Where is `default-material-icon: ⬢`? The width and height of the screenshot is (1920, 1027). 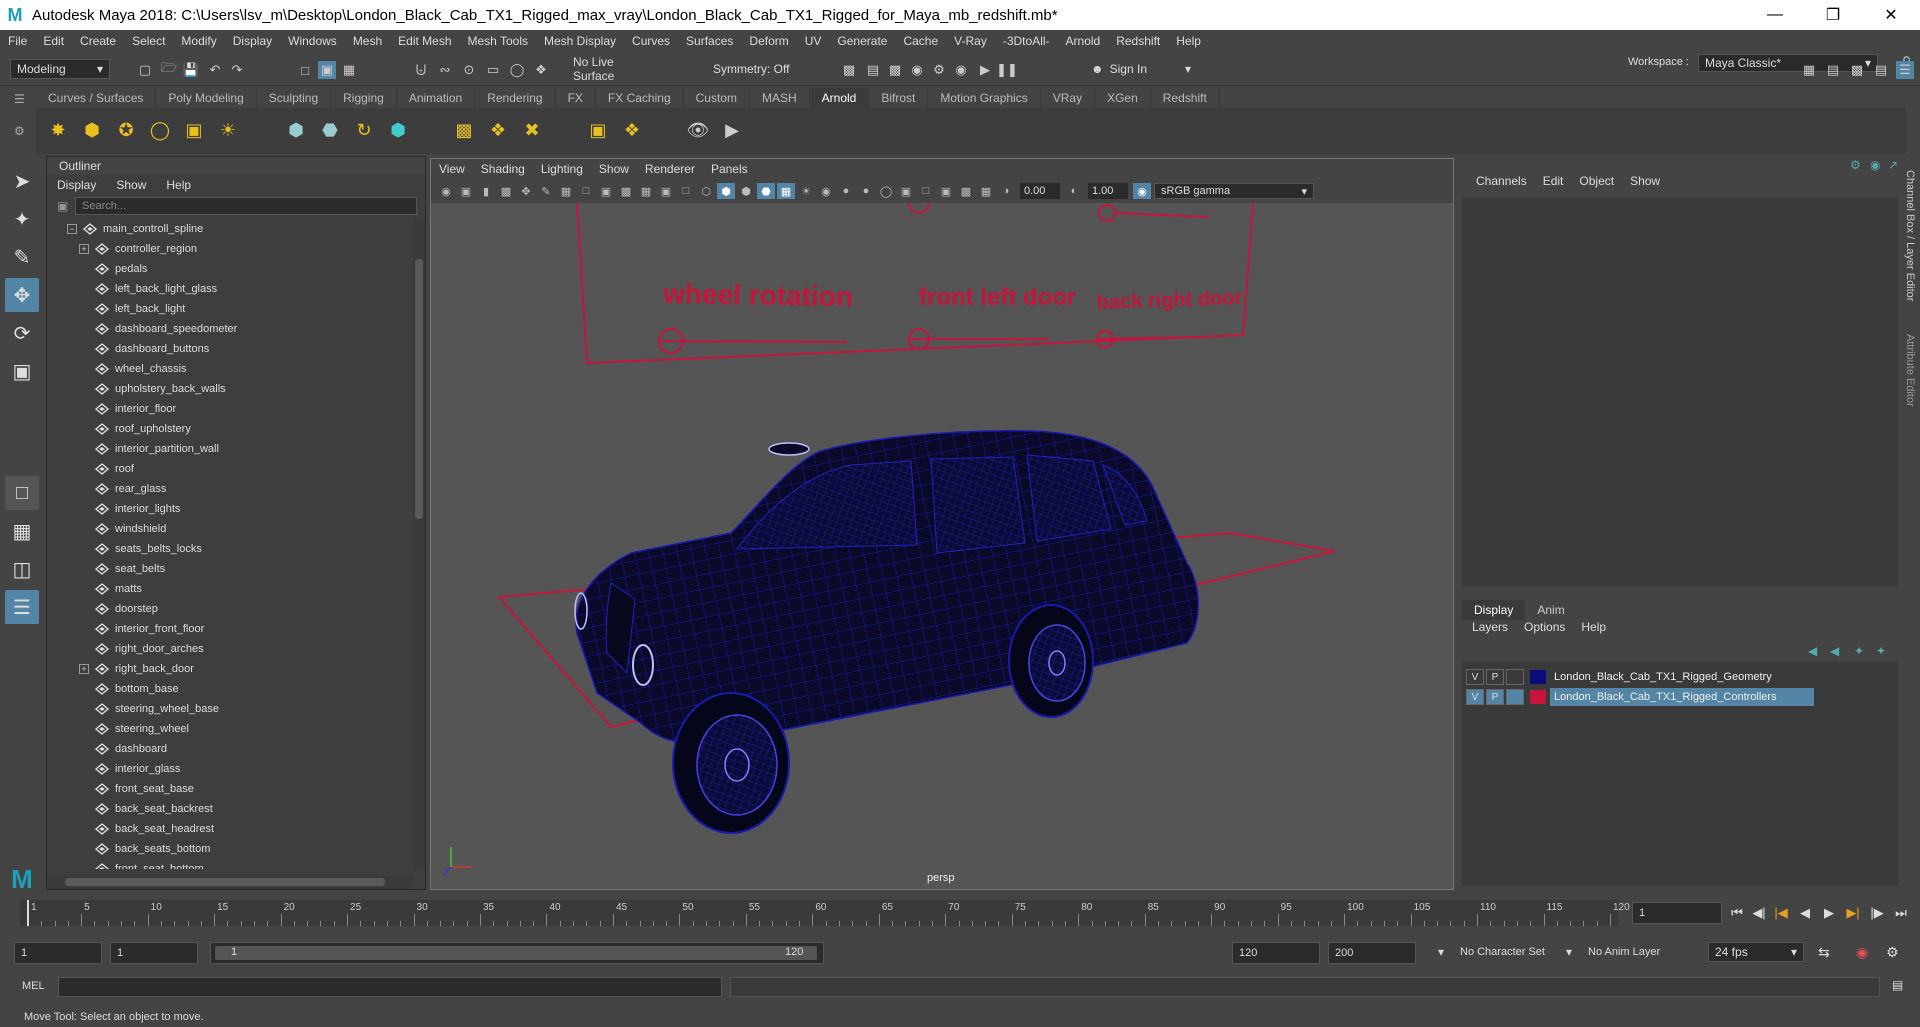
default-material-icon: ⬢ is located at coordinates (746, 191).